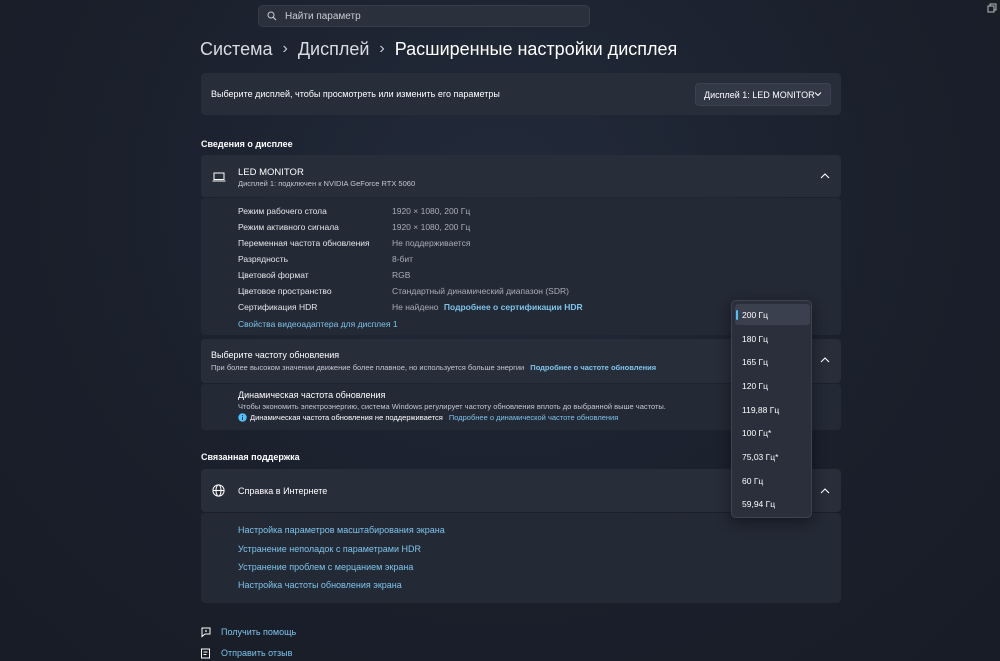  Describe the element at coordinates (219, 177) in the screenshot. I see `laptop-icon` at that location.